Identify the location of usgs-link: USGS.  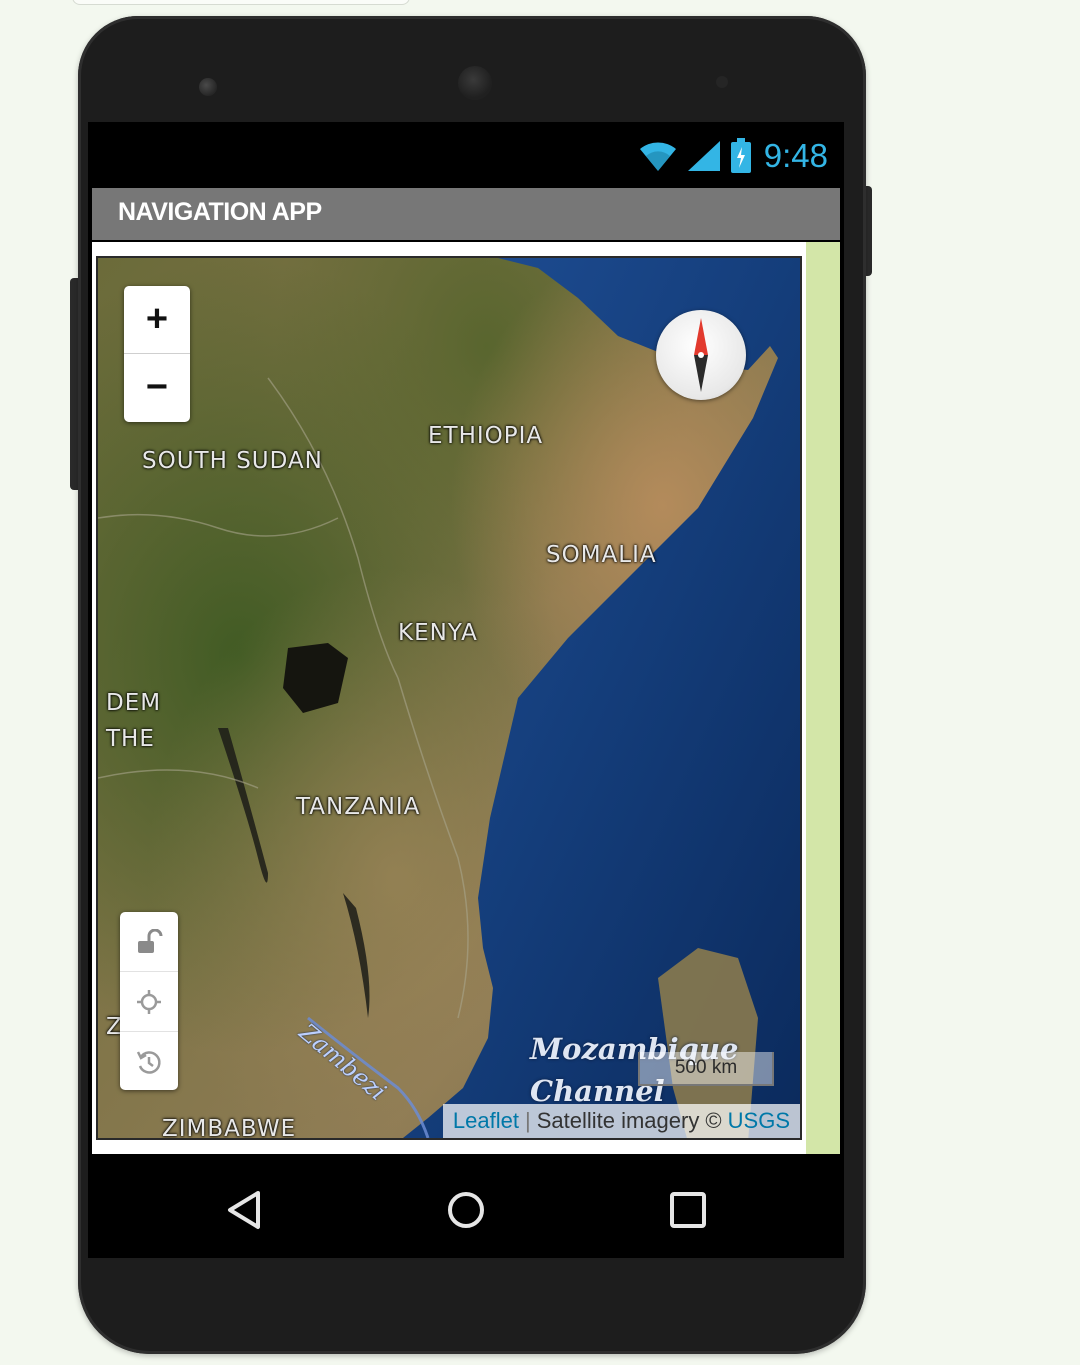
(759, 1121).